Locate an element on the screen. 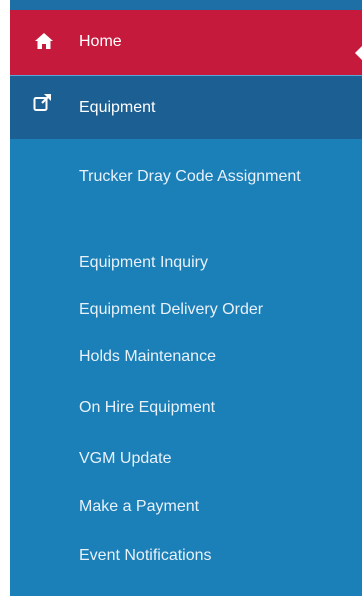 This screenshot has height=596, width=362. submenu-item-vgm-update: VGM Update is located at coordinates (214, 459).